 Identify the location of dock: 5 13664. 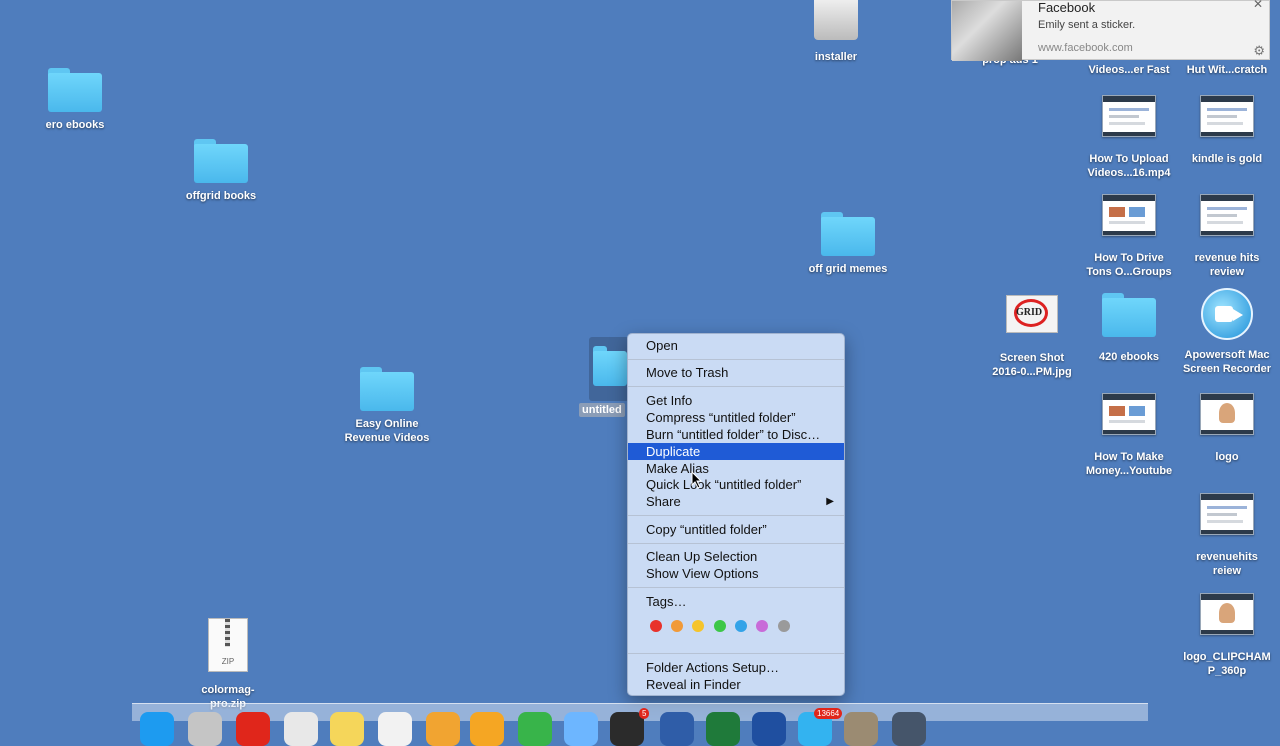
(640, 724).